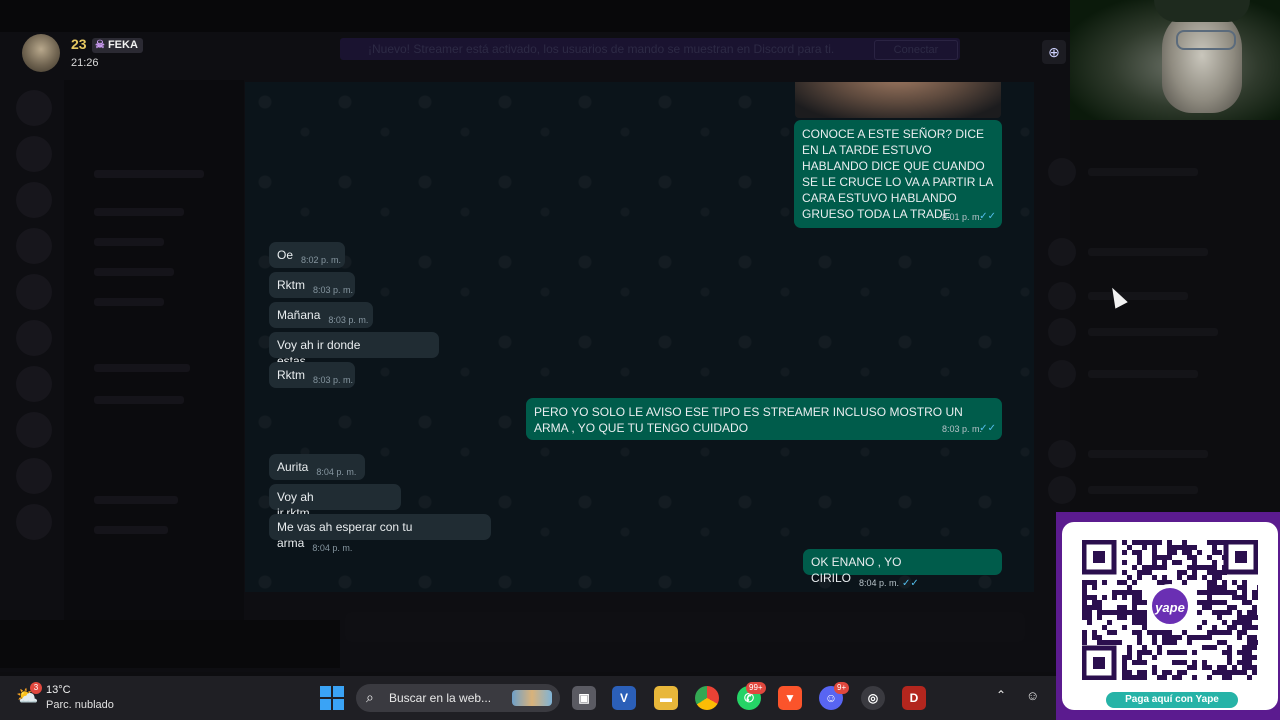  I want to click on brave-icon: ▼, so click(790, 698).